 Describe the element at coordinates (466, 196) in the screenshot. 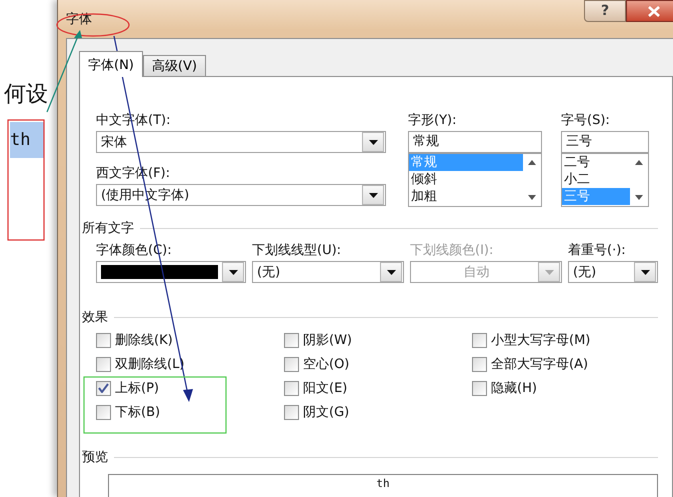

I see `list-item: 加粗` at that location.